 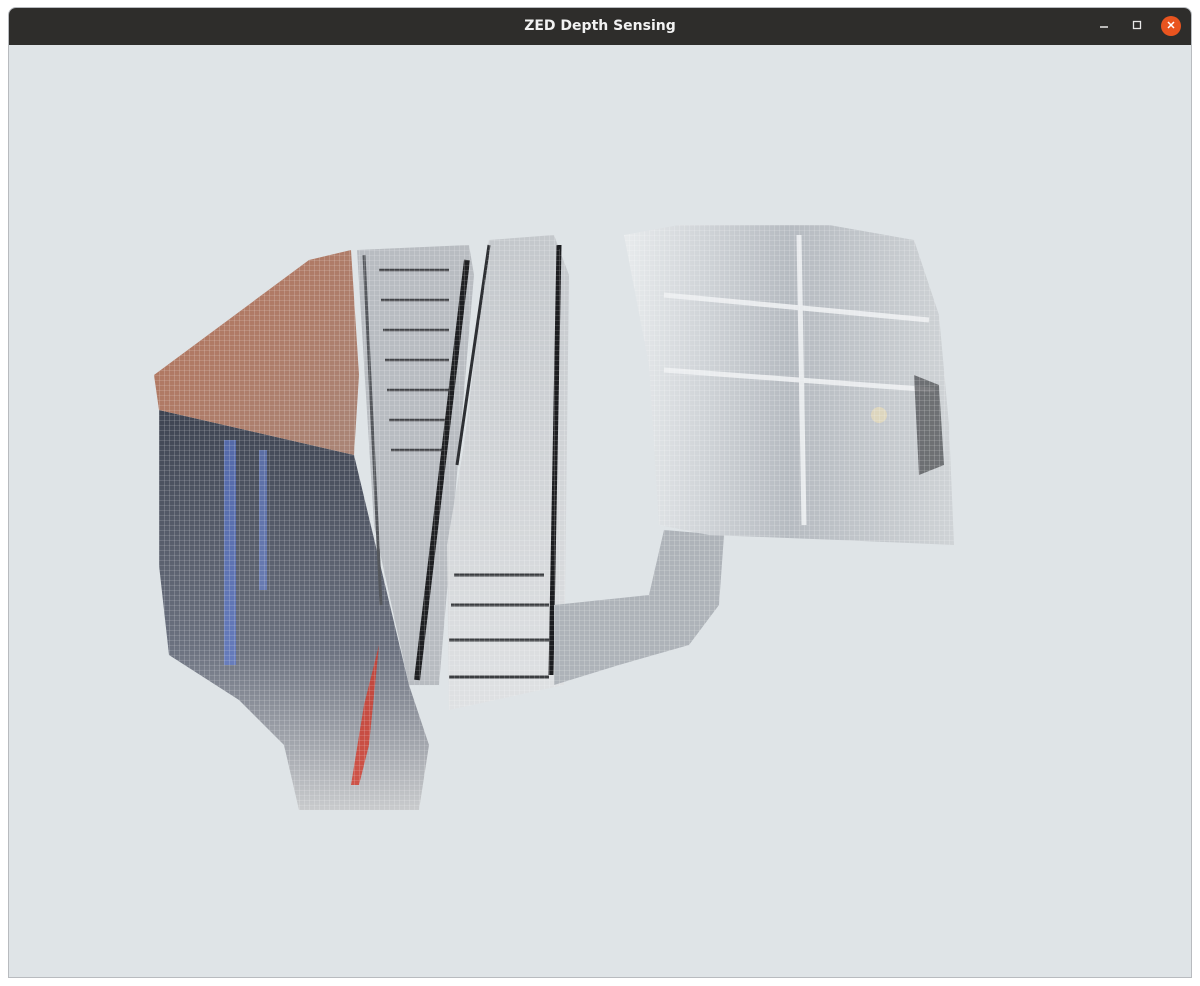 I want to click on point-cloud-right-wall, so click(x=789, y=385).